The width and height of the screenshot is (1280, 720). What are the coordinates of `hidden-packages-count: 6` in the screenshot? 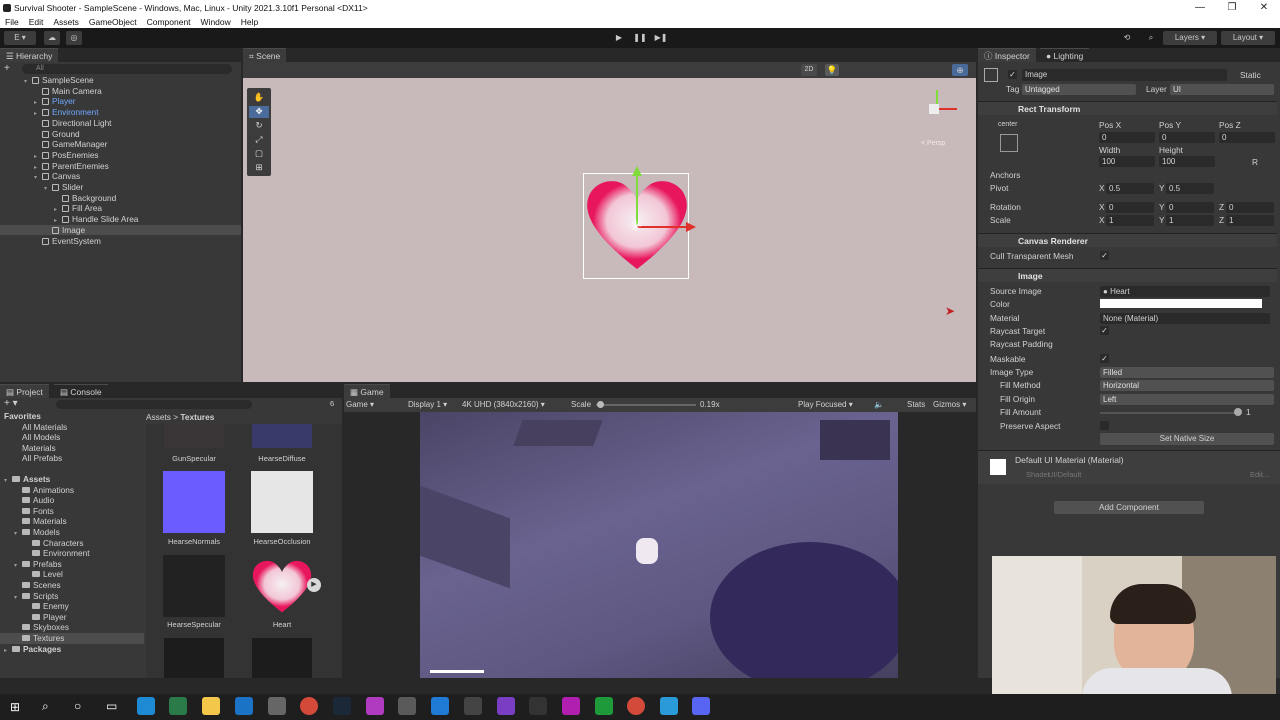 It's located at (332, 403).